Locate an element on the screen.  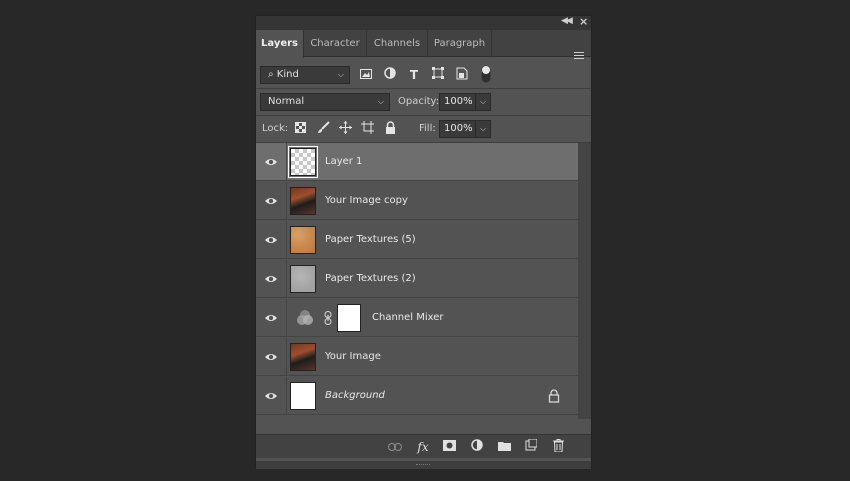
link-icon is located at coordinates (395, 447).